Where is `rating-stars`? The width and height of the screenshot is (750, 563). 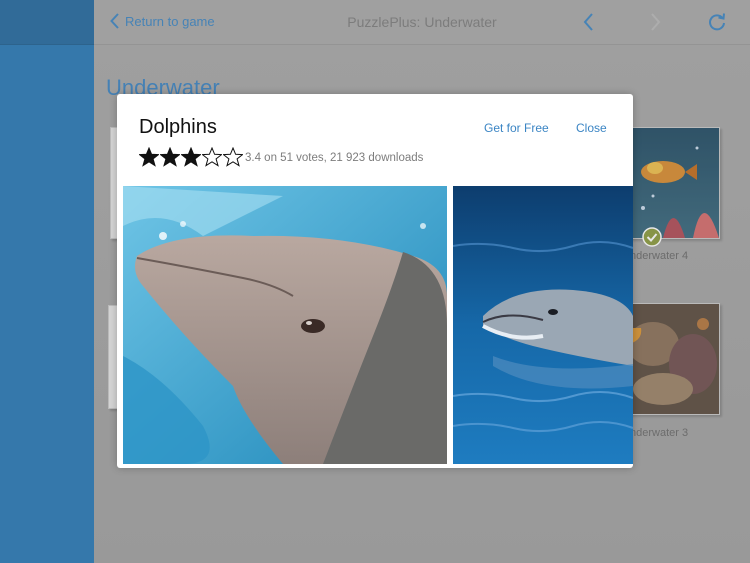
rating-stars is located at coordinates (191, 157).